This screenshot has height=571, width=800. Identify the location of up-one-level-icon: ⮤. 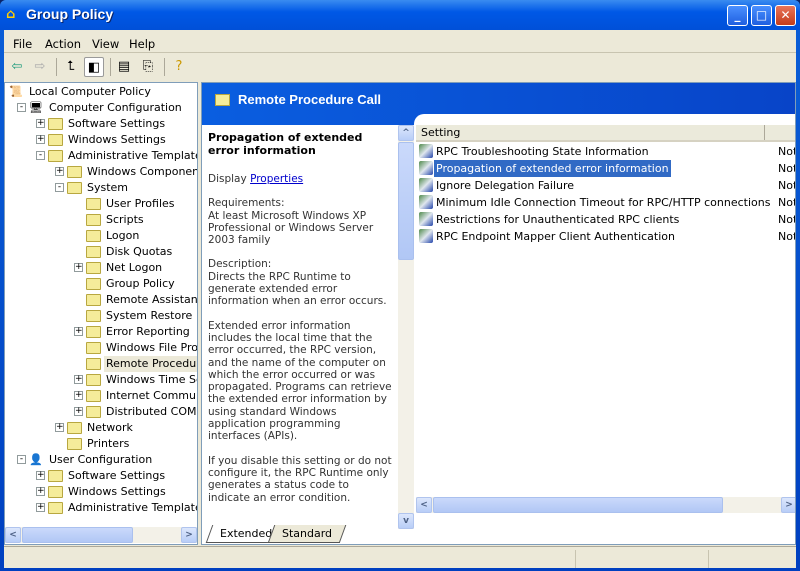
(71, 67).